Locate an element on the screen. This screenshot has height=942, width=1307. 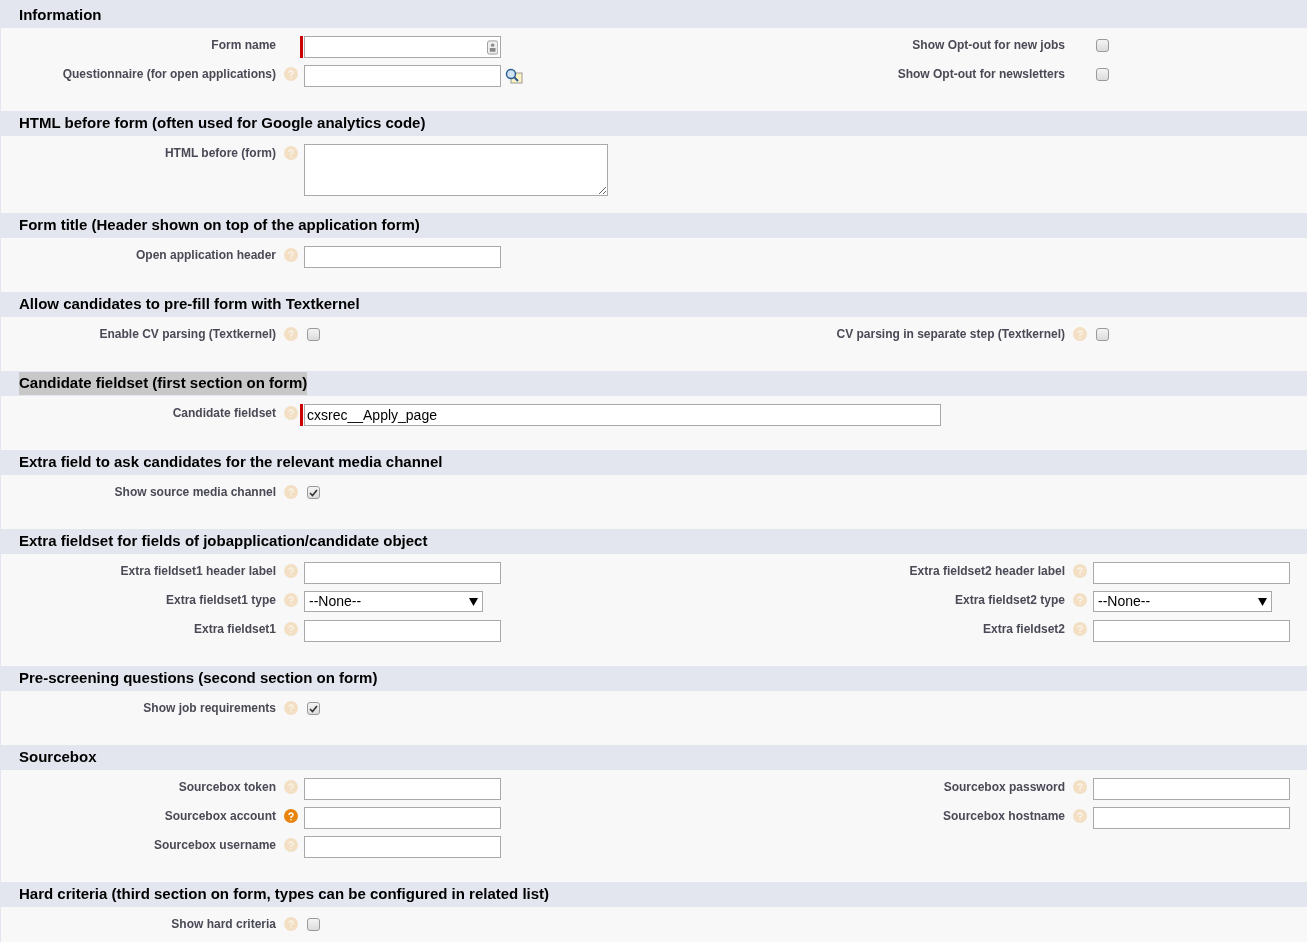
section-title: Sourcebox is located at coordinates (58, 757).